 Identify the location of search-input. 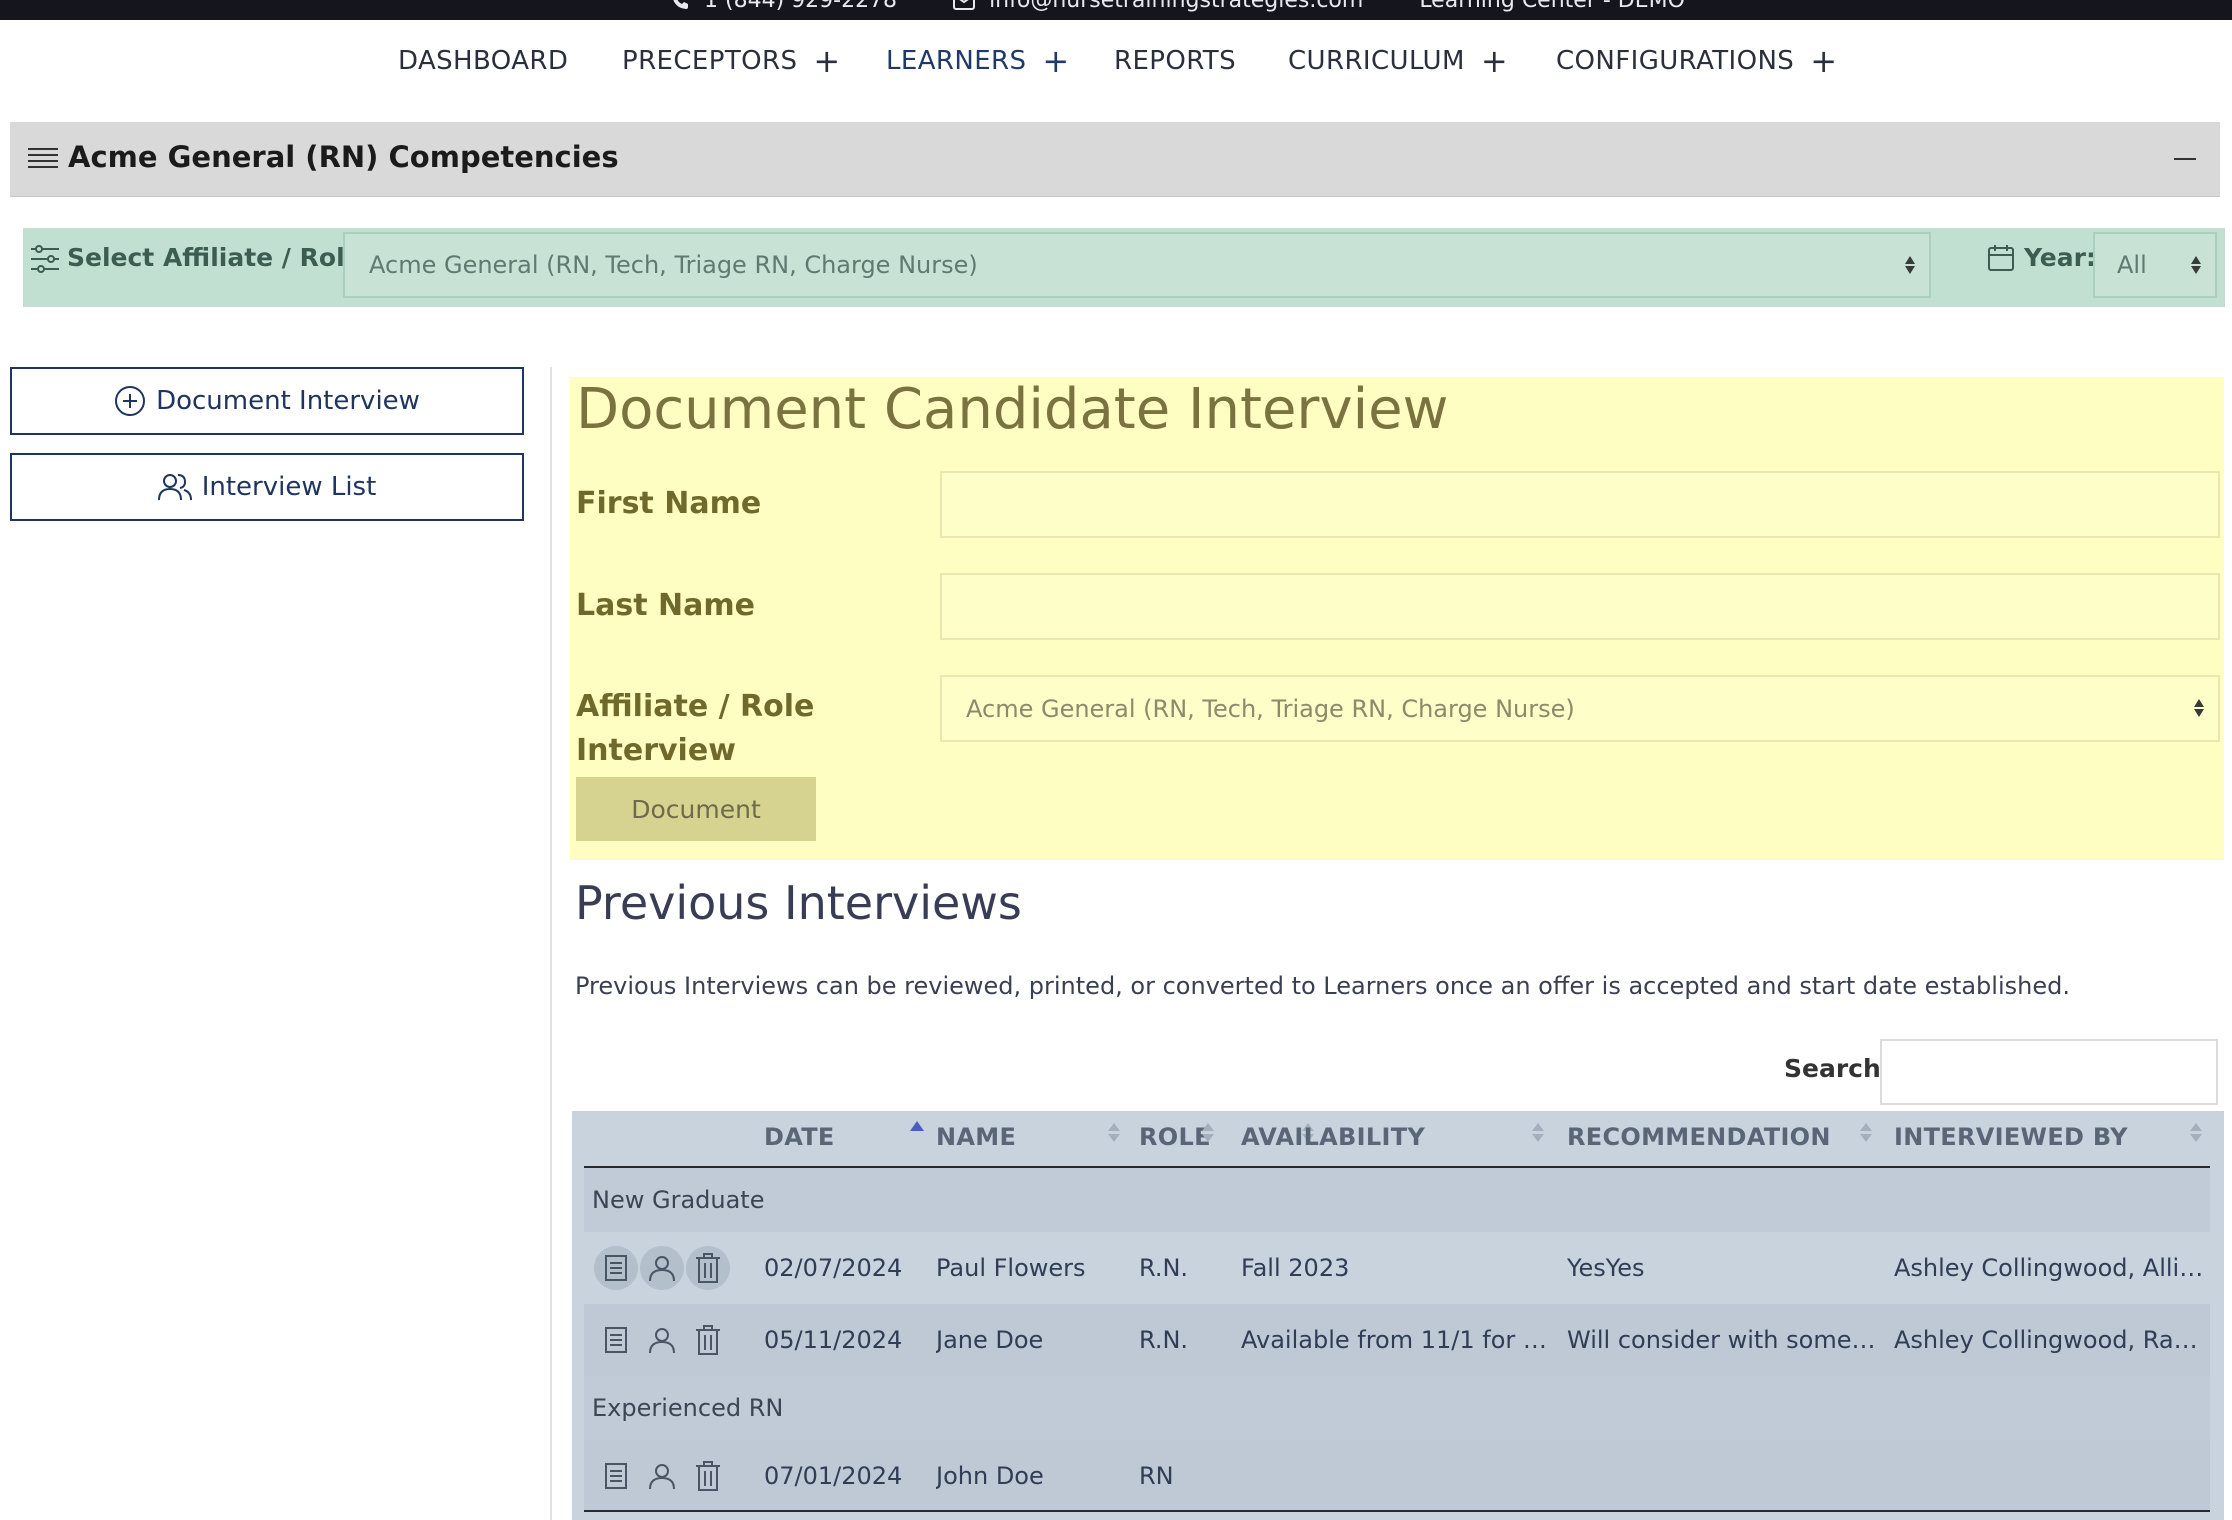
(2049, 1072).